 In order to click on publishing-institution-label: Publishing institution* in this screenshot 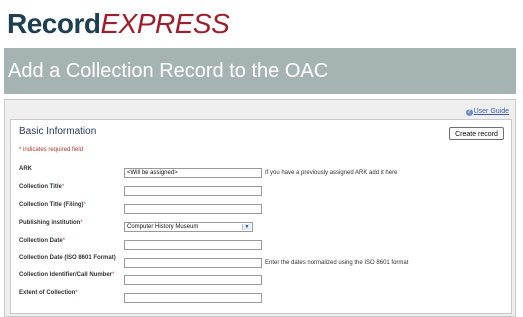, I will do `click(51, 223)`.